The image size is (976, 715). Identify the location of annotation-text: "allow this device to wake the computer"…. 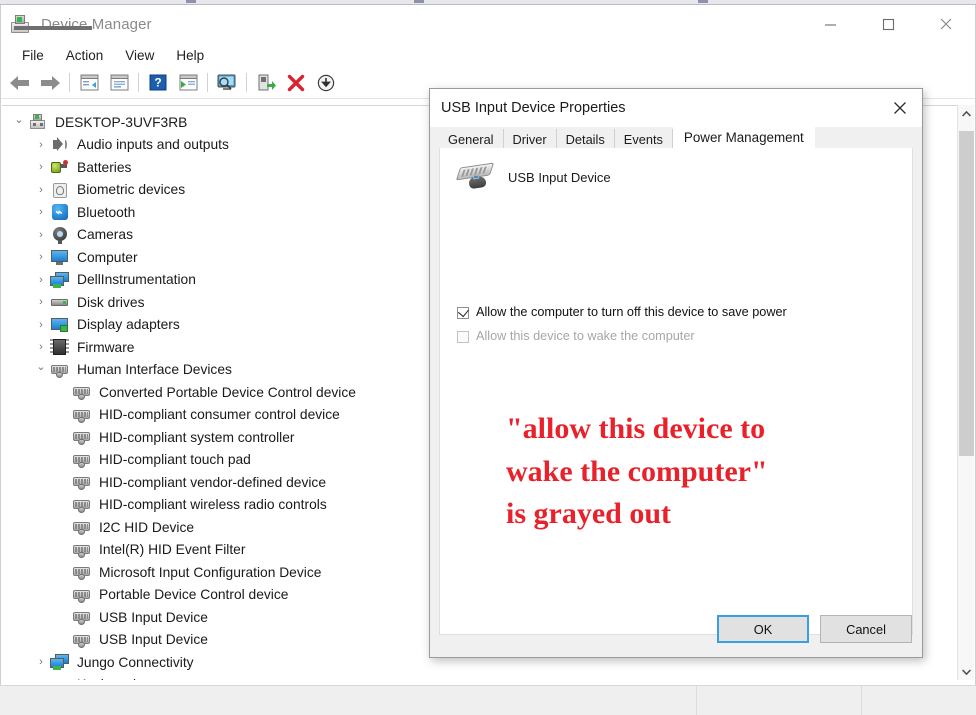
(696, 472).